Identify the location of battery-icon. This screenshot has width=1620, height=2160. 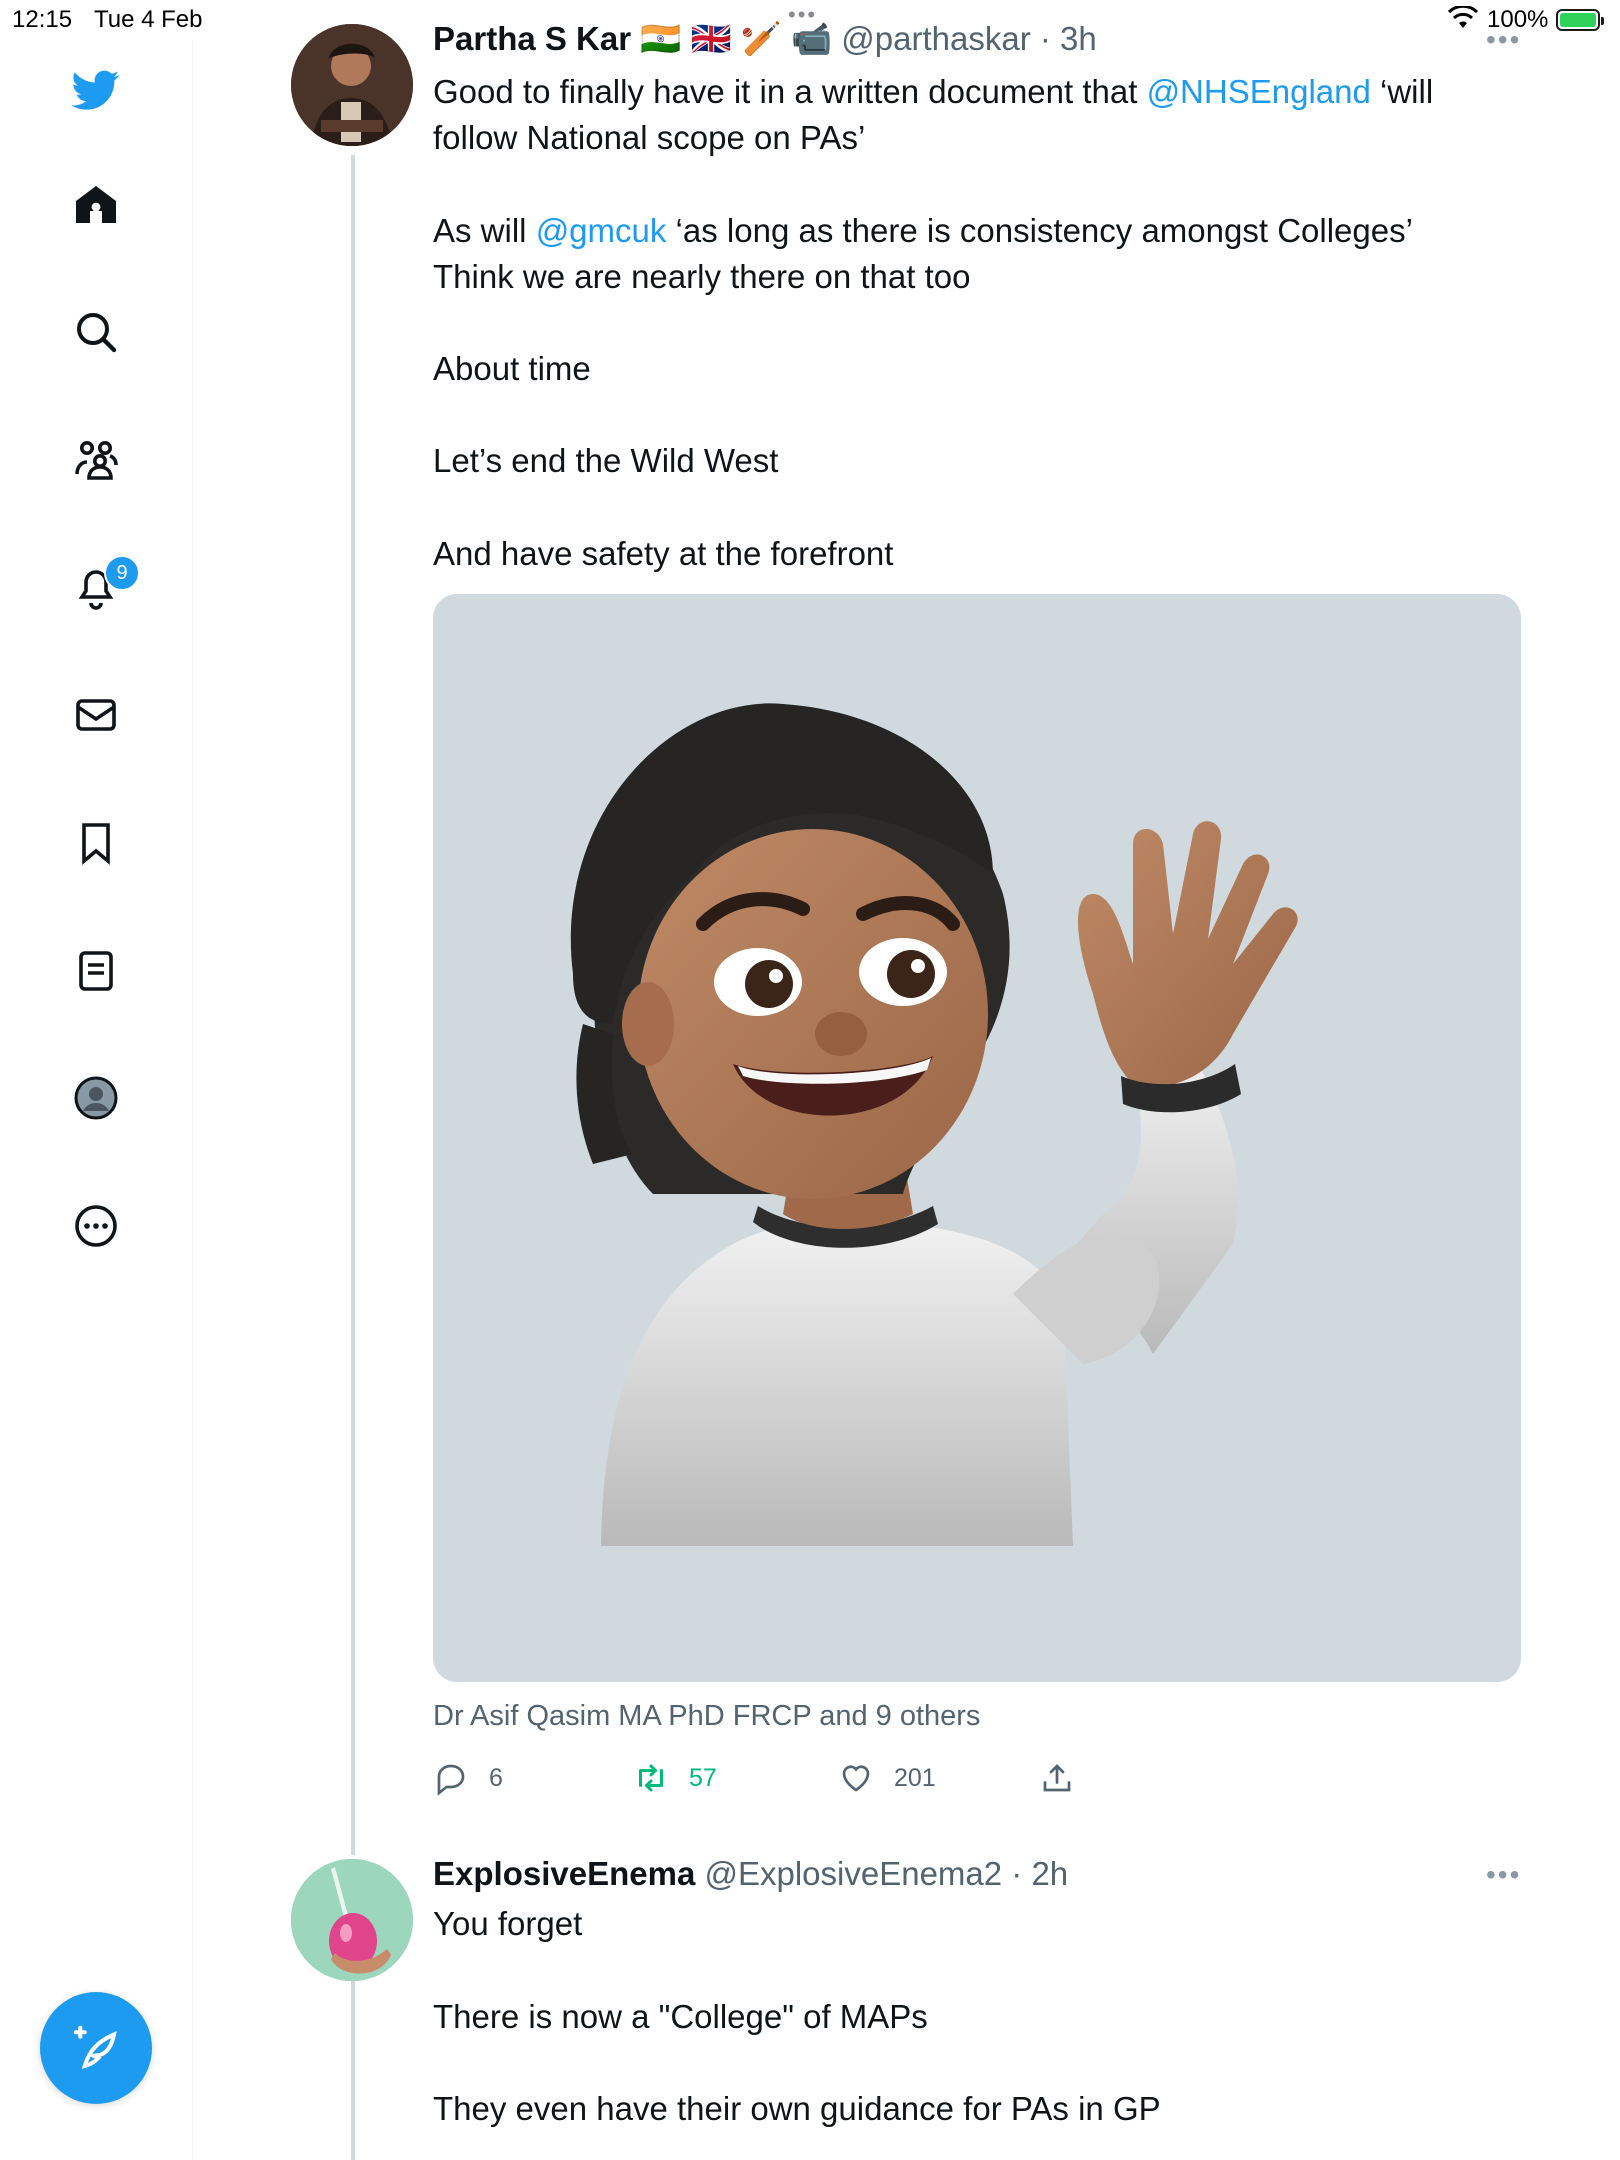
(1580, 20).